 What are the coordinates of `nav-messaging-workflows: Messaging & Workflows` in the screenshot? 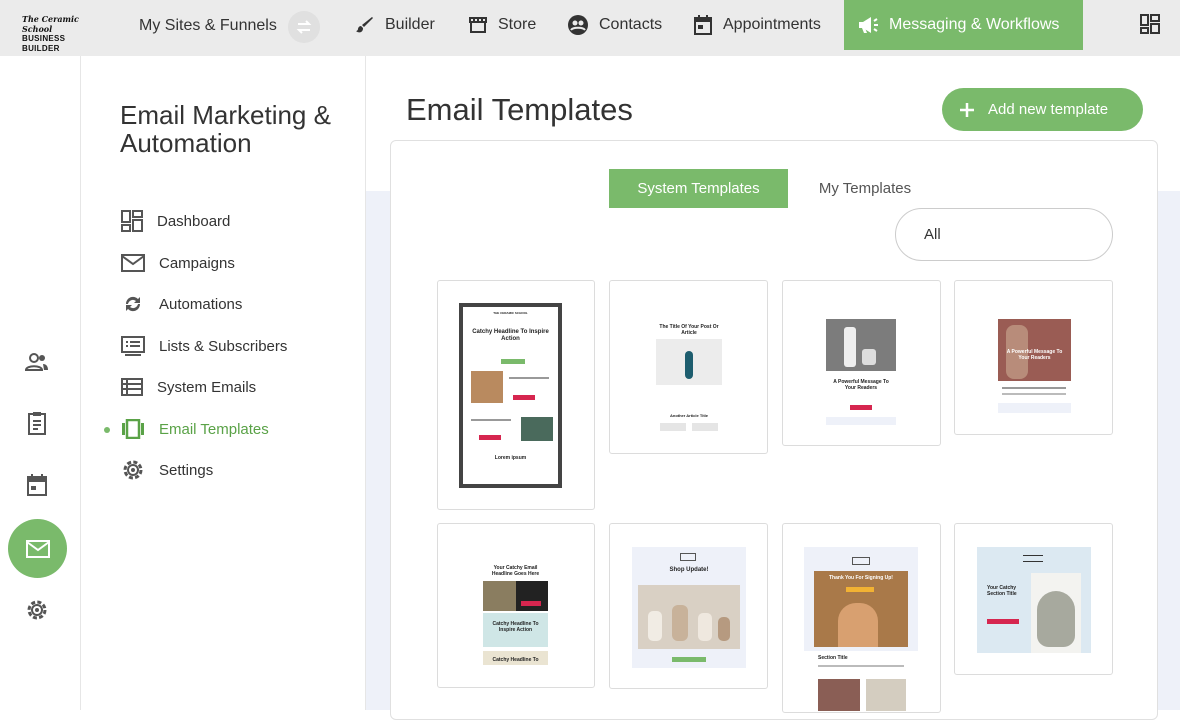 It's located at (963, 25).